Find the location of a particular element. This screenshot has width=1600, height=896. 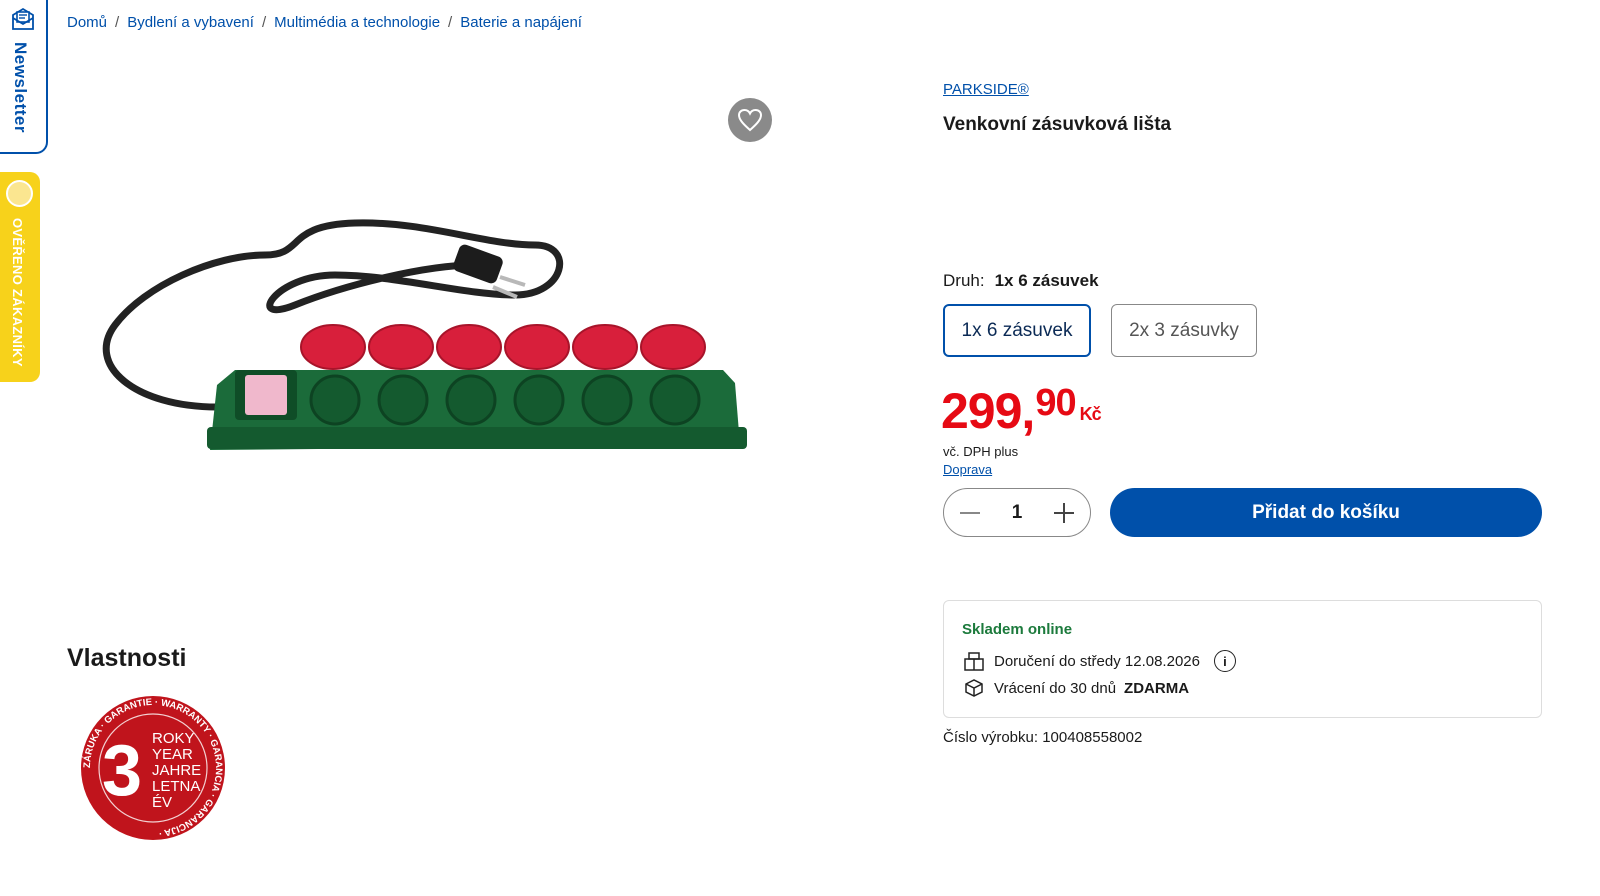

verified-by-customers-tab: OVĚŘENO ZÁKAZNÍKY is located at coordinates (20, 277).